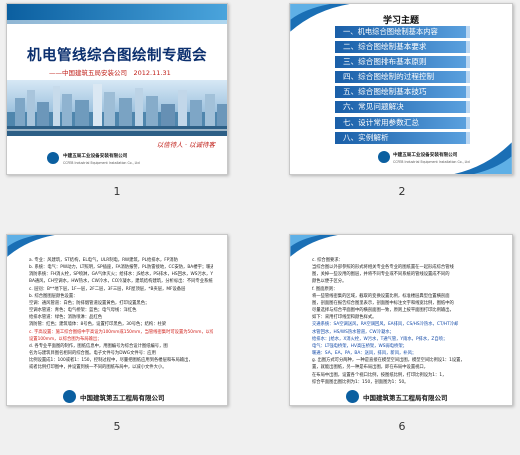  I want to click on topic-item: 六、常见问题解决, so click(402, 107).